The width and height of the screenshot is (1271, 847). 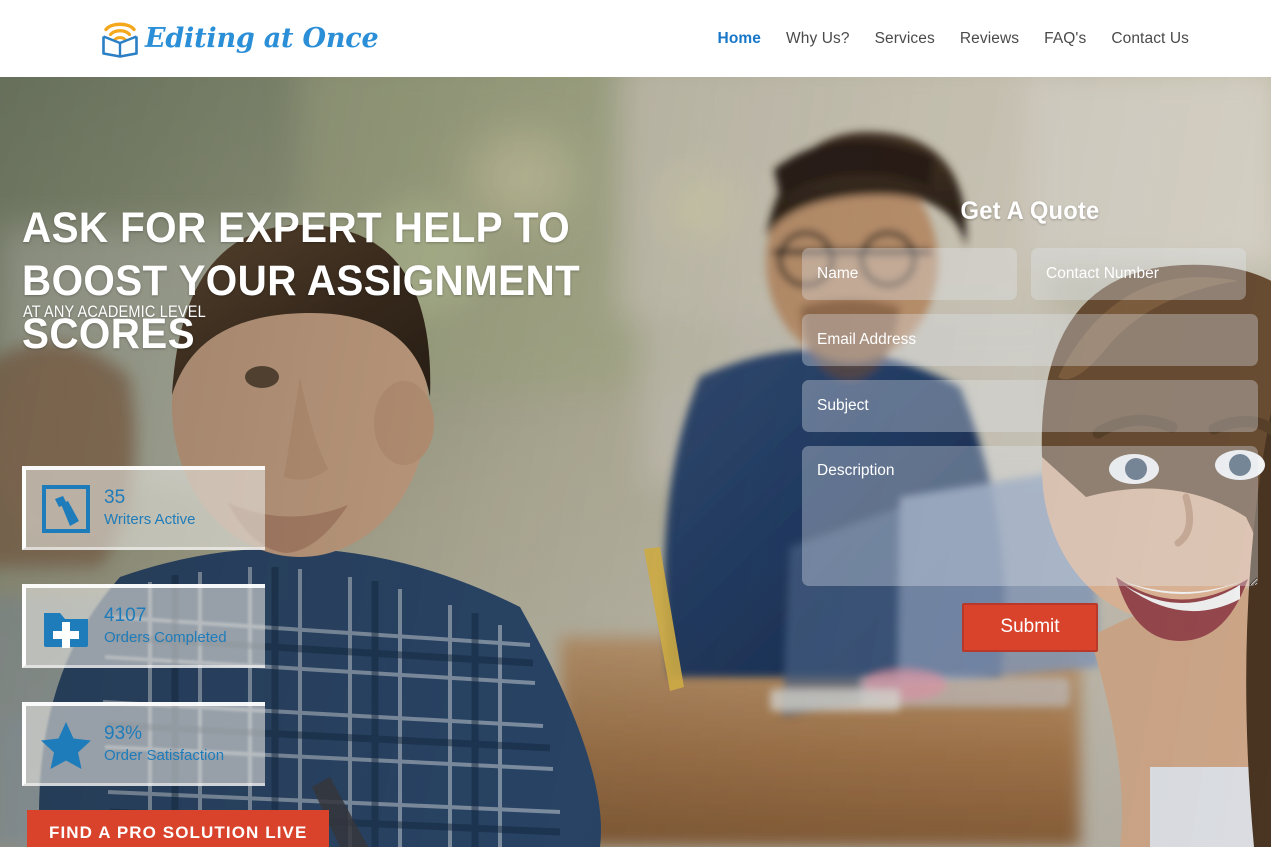 I want to click on pen-in-square-icon, so click(x=66, y=509).